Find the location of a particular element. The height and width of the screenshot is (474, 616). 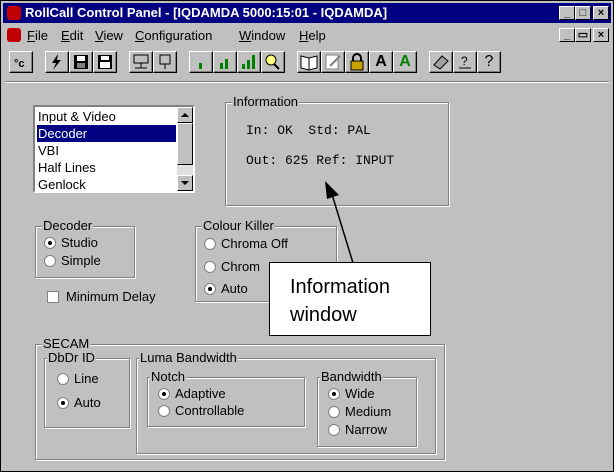

callout-line-2: window is located at coordinates (323, 315).